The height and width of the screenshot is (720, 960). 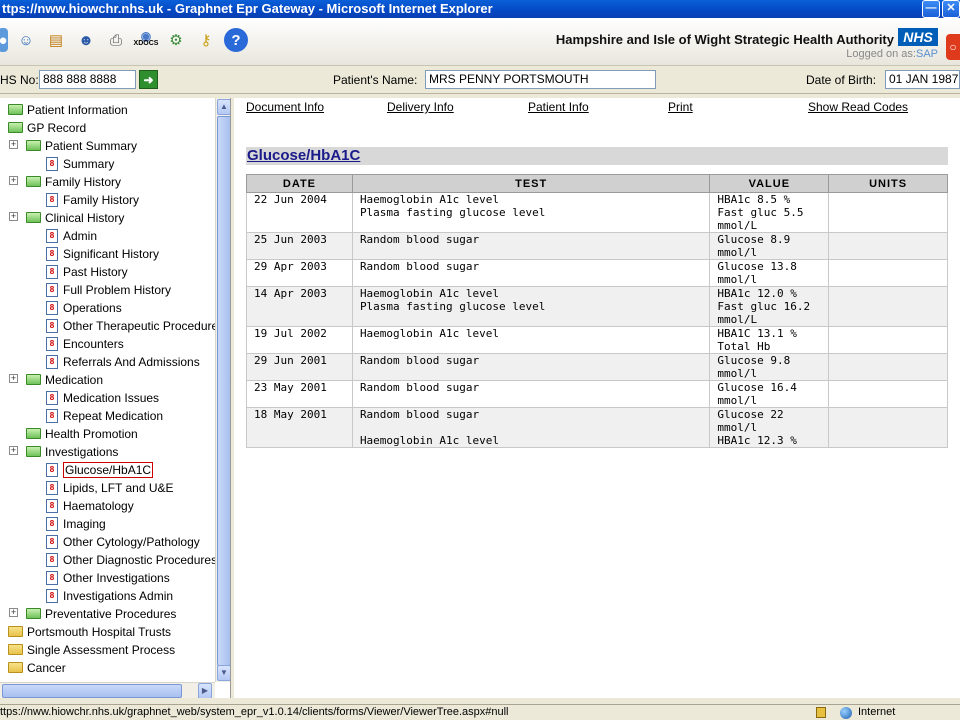 What do you see at coordinates (91, 145) in the screenshot?
I see `tree-item-label: Patient Summary` at bounding box center [91, 145].